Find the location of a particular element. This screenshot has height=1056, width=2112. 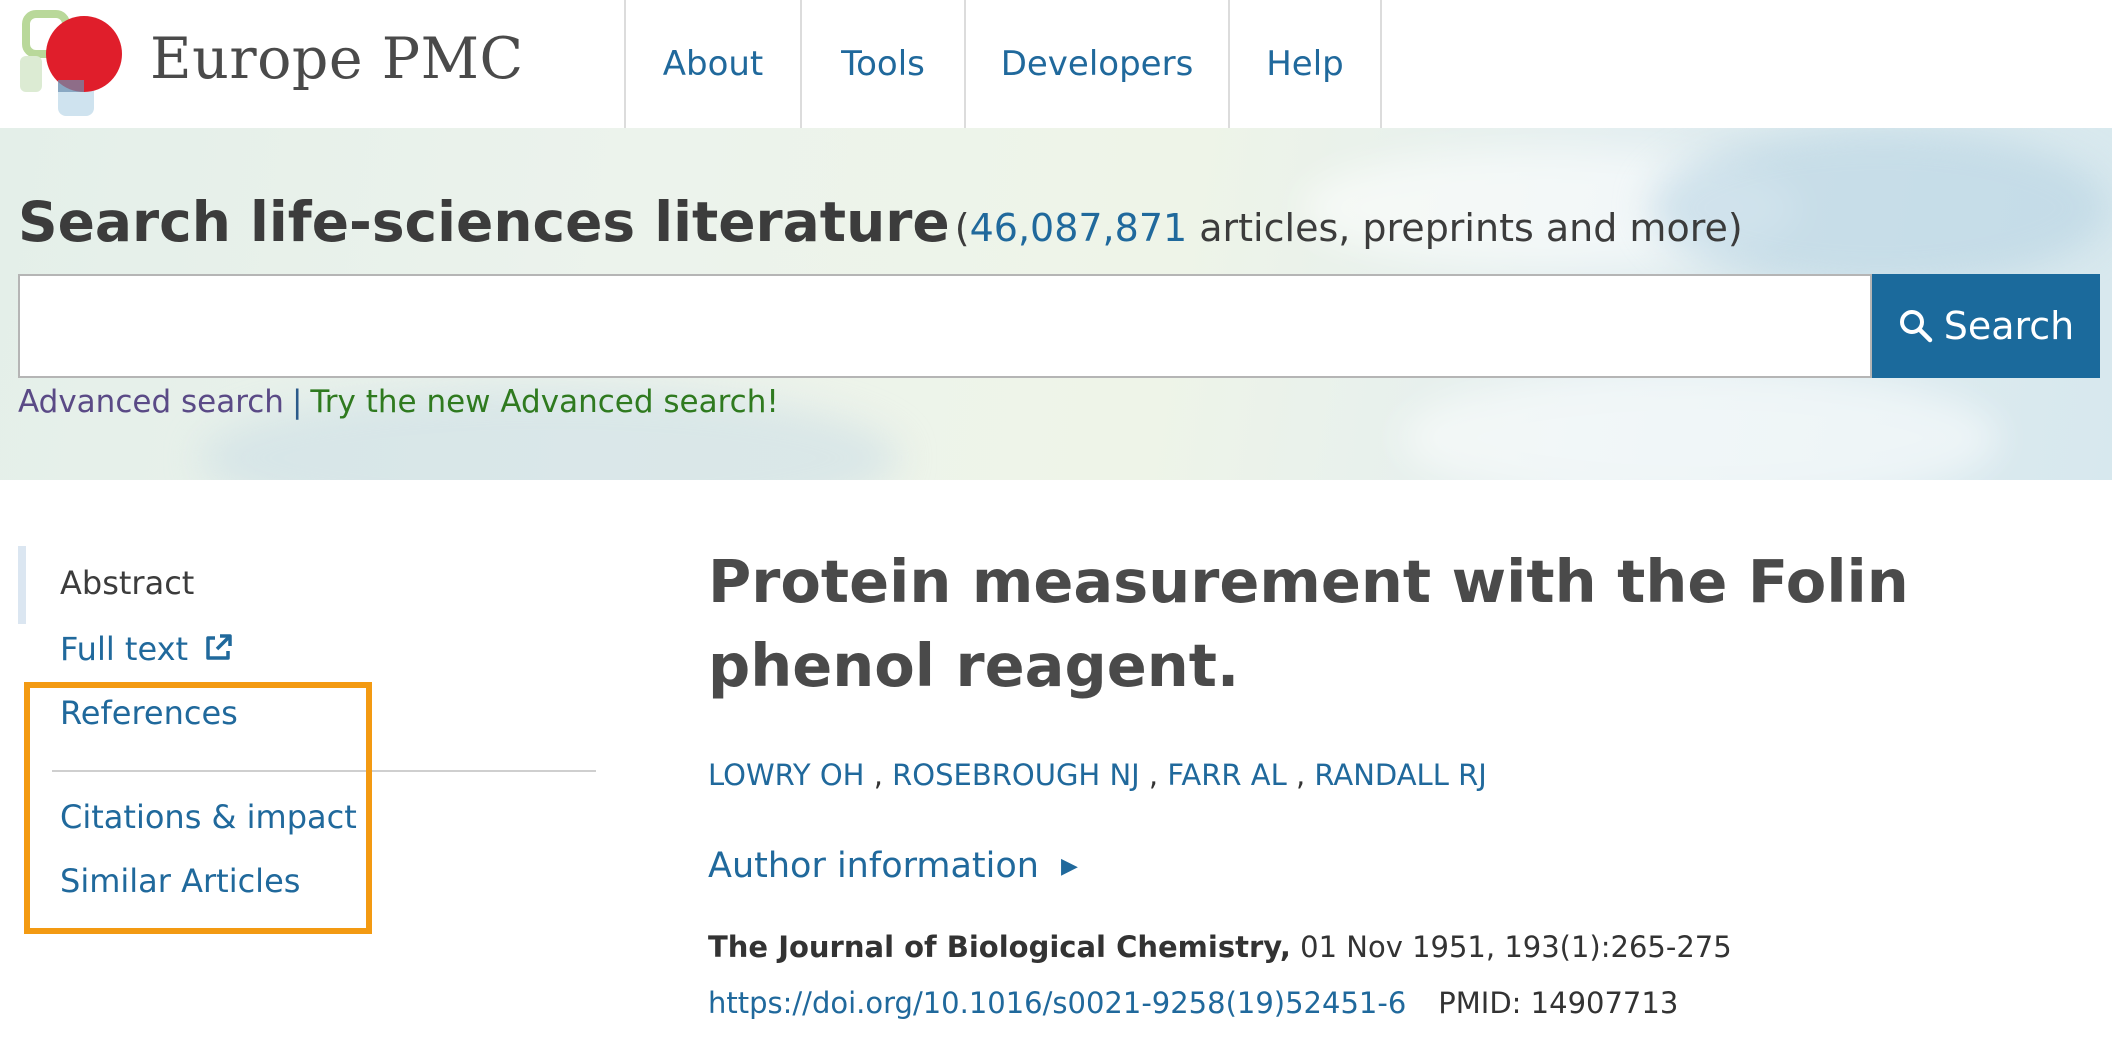

sidebar-item-full-text: Full text is located at coordinates (147, 649).